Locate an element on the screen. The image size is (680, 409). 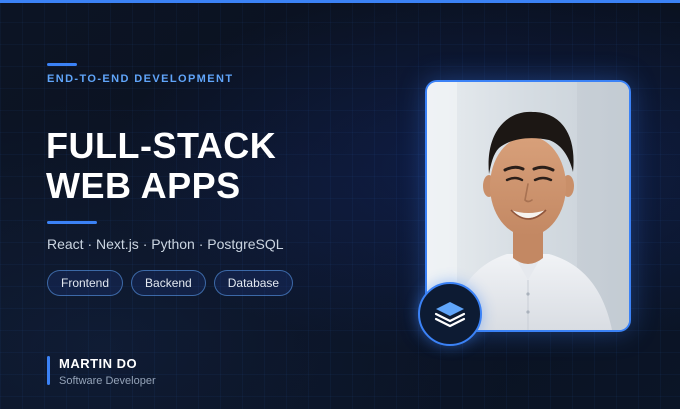
layers-icon is located at coordinates (450, 315).